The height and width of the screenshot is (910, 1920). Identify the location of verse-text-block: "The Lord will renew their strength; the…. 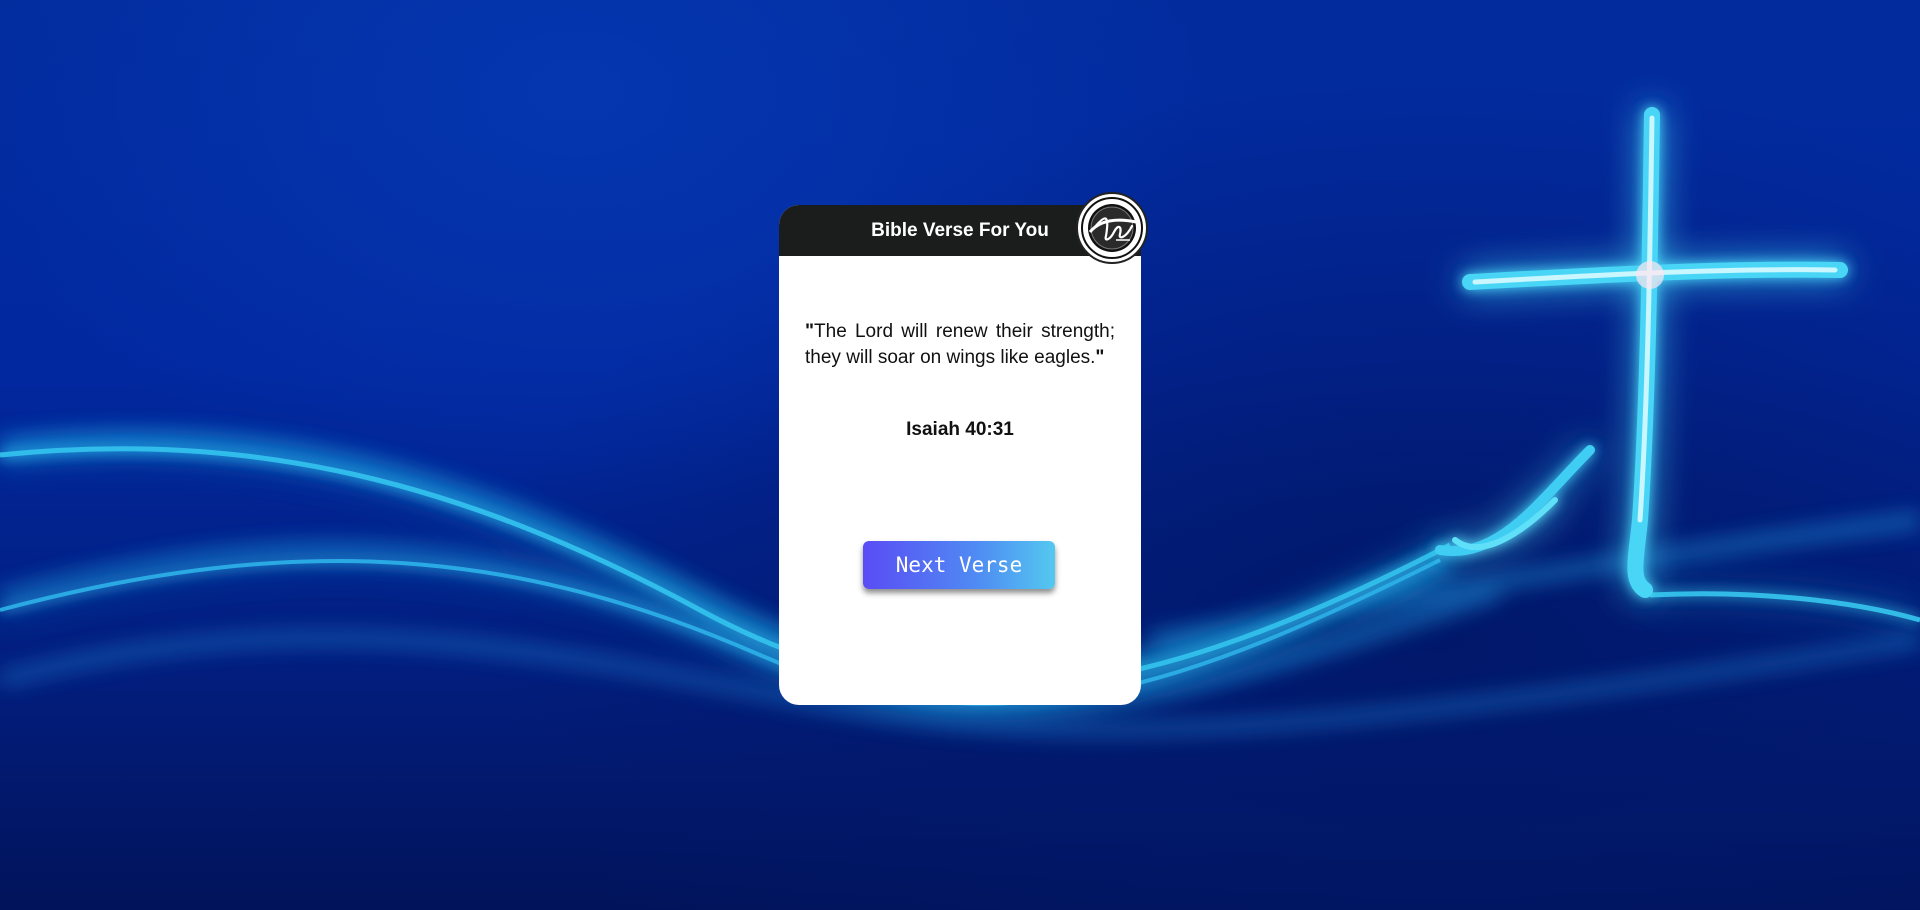
(960, 345).